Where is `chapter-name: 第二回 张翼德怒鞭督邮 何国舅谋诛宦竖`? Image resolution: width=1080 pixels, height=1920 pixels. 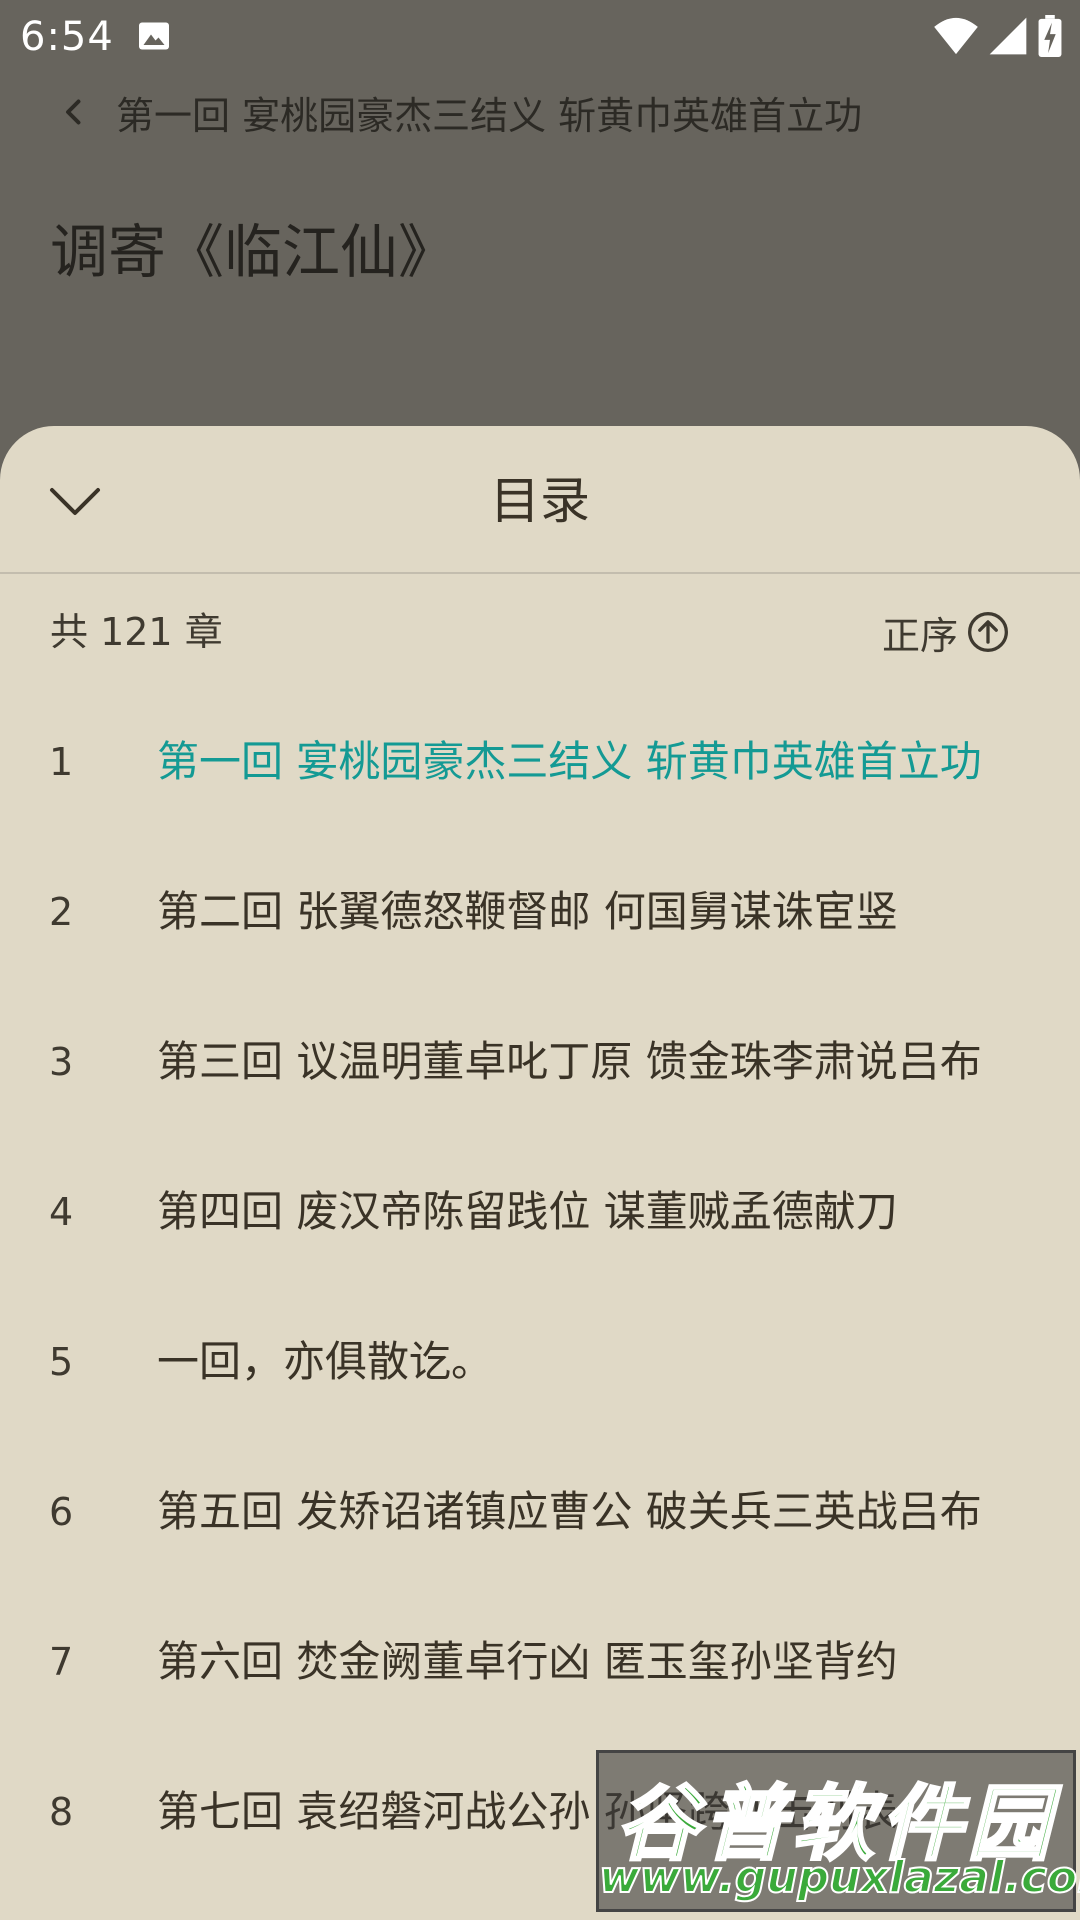 chapter-name: 第二回 张翼德怒鞭督邮 何国舅谋诛宦竖 is located at coordinates (527, 911).